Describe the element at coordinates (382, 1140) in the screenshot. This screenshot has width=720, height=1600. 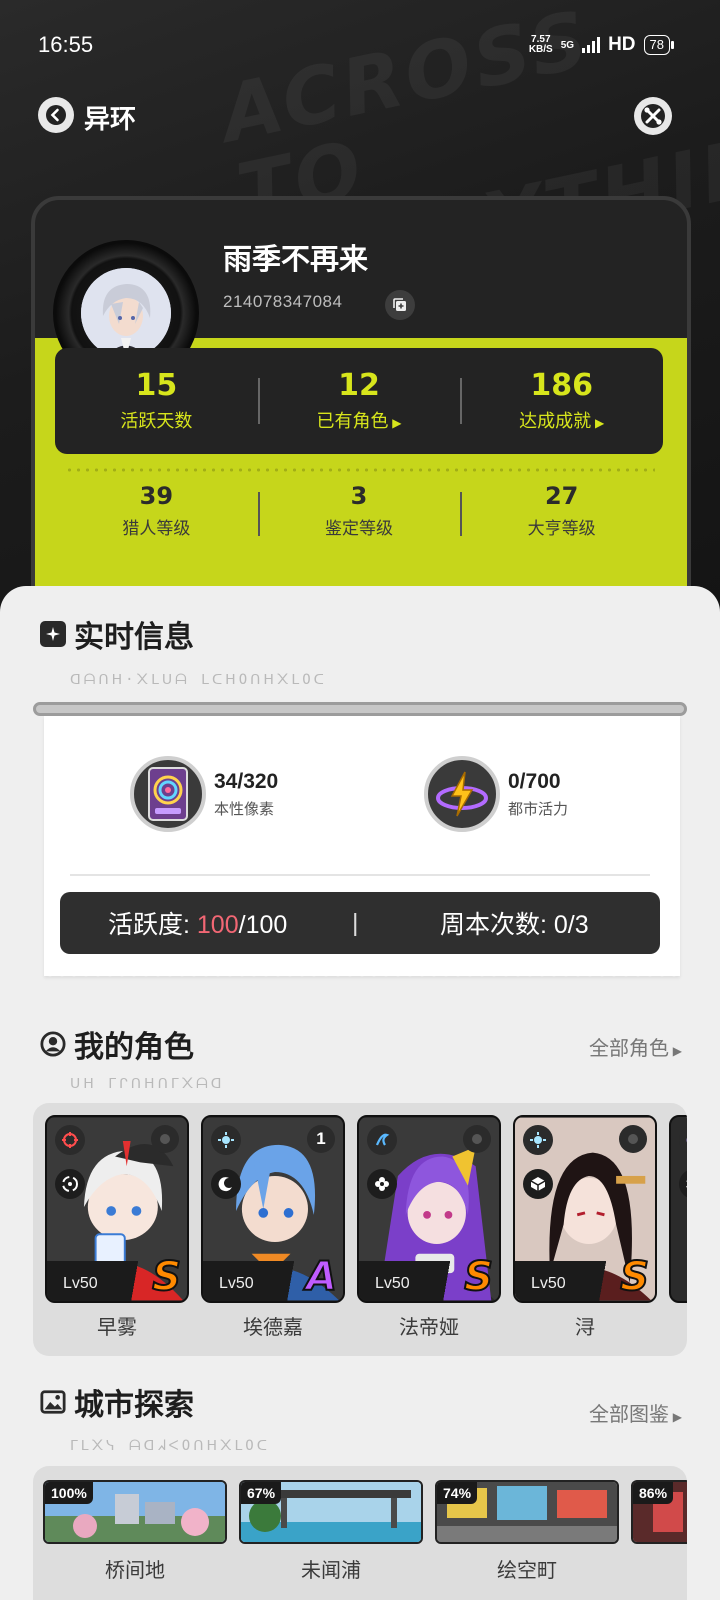
I see `wave-icon` at that location.